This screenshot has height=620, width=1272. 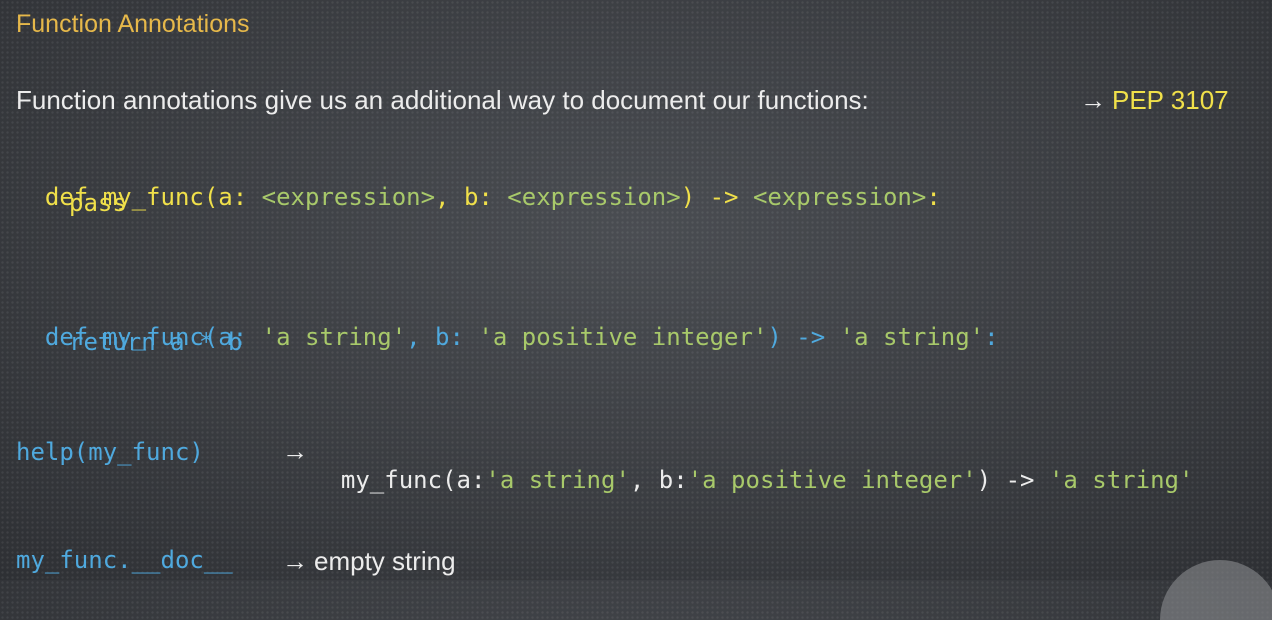 I want to click on code-return: return a * b, so click(x=156, y=342).